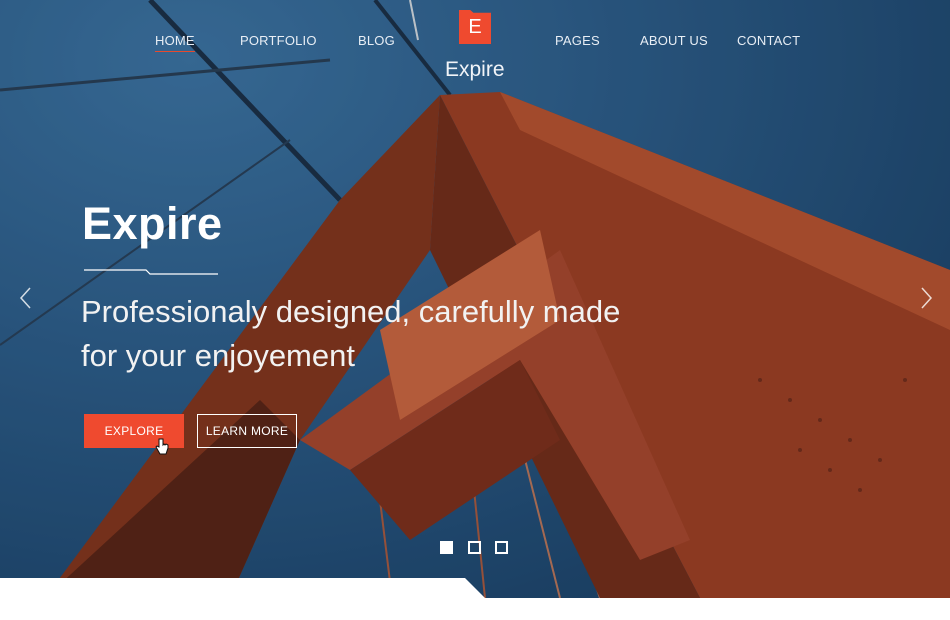 The image size is (950, 620). Describe the element at coordinates (577, 40) in the screenshot. I see `nav-pages: PAGES` at that location.